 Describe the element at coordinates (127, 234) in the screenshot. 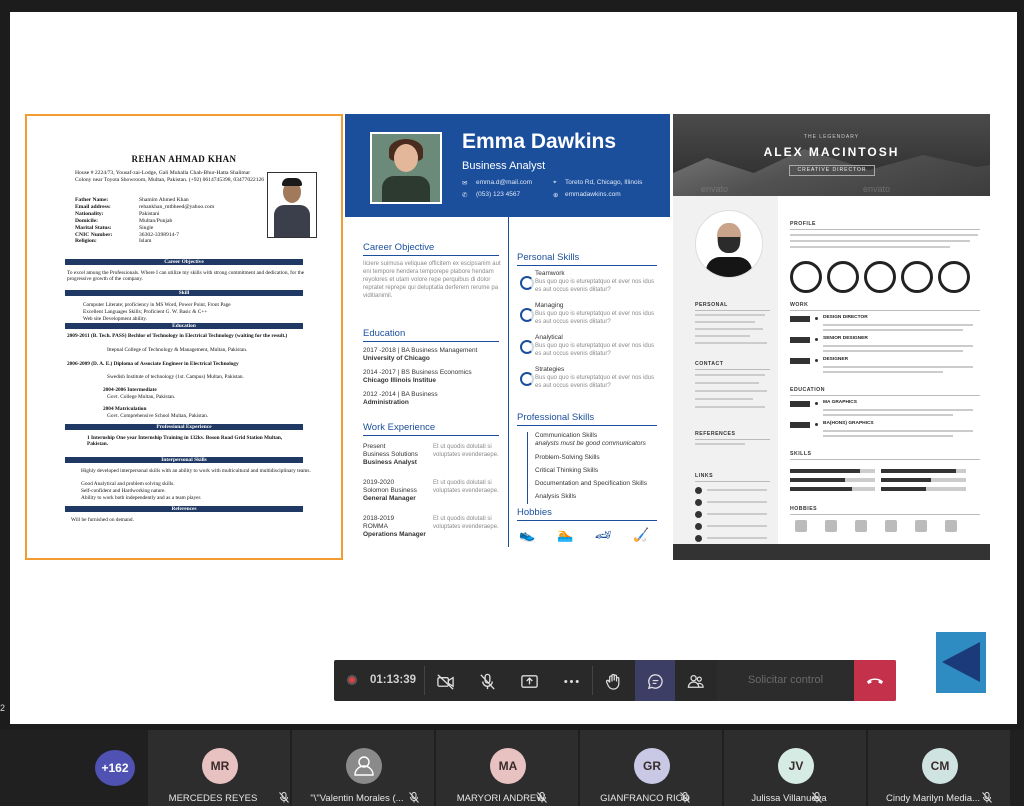

I see `field-row: CNIC Number: 36302-3398914-7` at that location.